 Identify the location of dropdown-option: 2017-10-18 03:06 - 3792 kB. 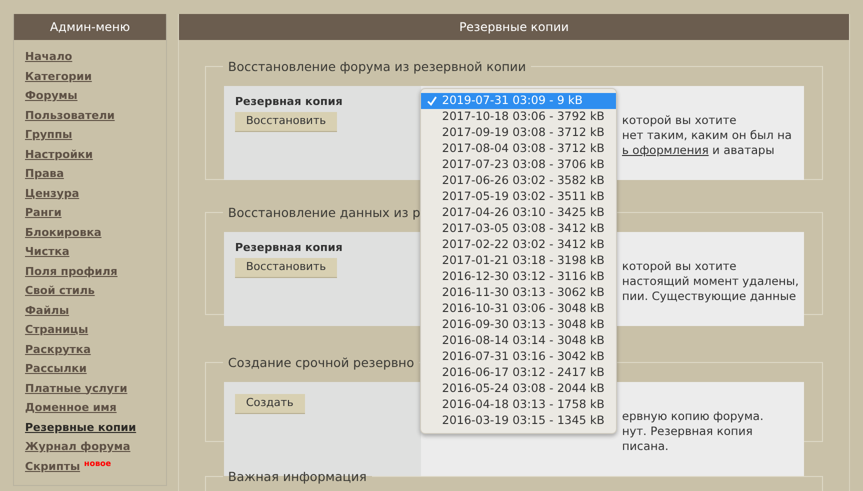
(518, 117).